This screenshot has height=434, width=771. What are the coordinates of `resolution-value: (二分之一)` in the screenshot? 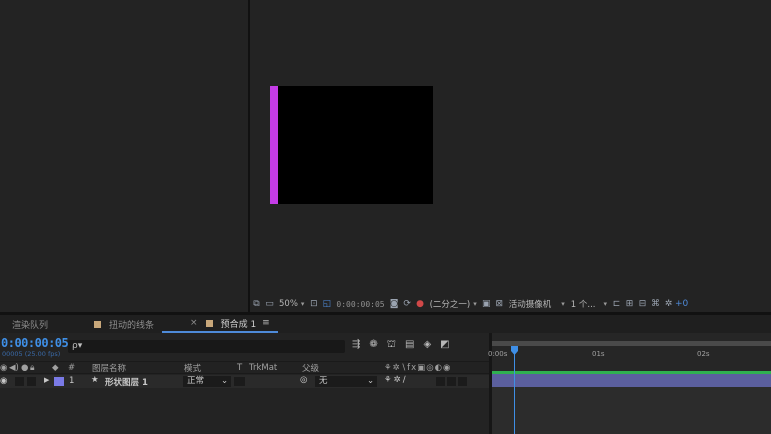 It's located at (450, 305).